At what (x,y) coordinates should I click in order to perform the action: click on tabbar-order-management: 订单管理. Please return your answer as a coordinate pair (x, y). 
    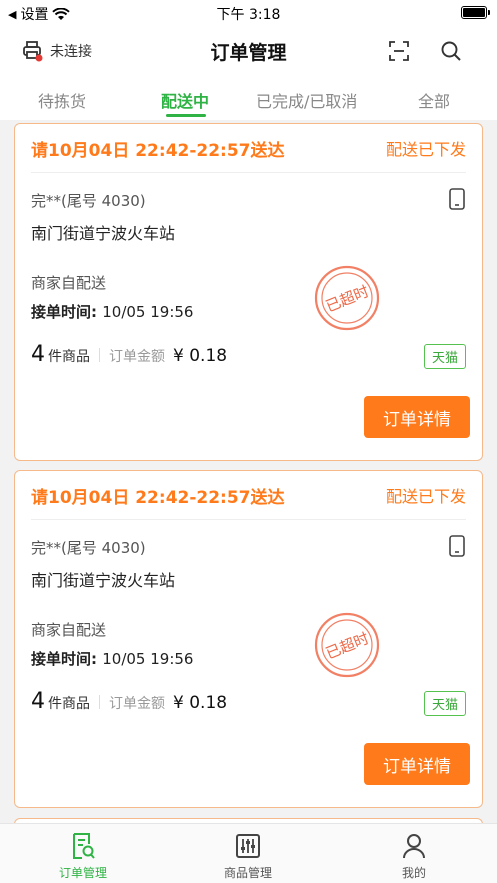
    Looking at the image, I should click on (83, 856).